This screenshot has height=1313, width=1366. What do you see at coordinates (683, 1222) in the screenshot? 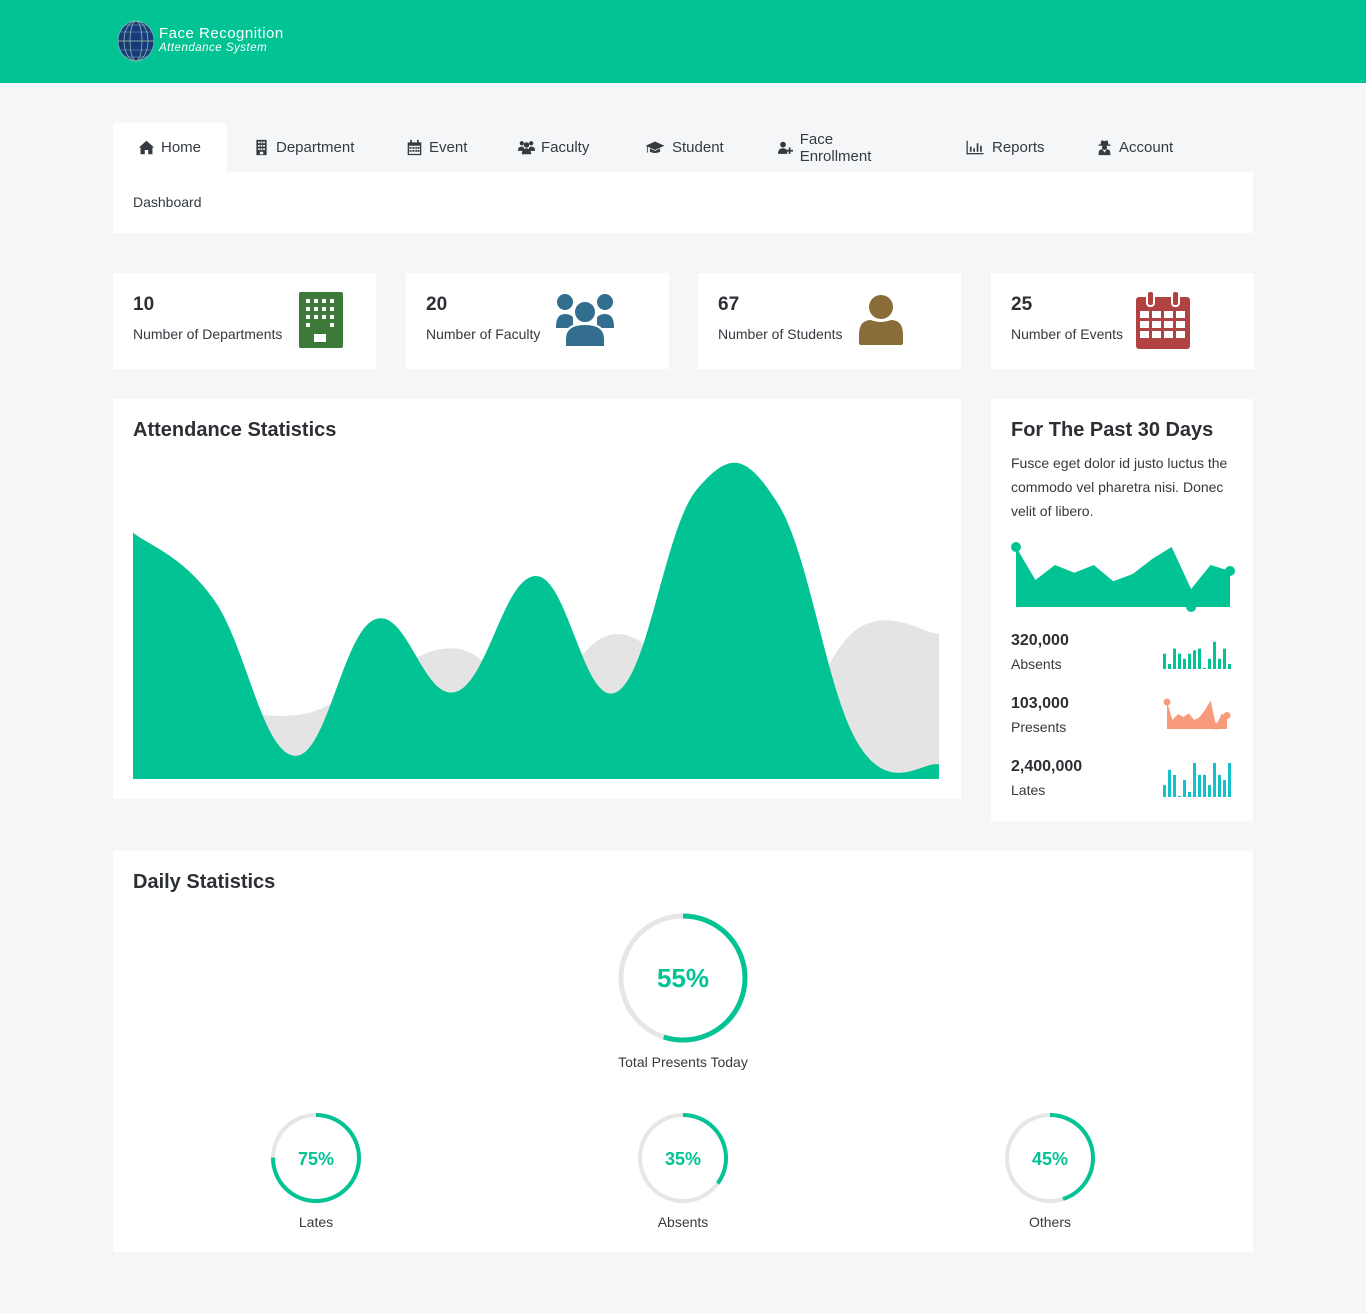
I see `progress-label: Absents` at bounding box center [683, 1222].